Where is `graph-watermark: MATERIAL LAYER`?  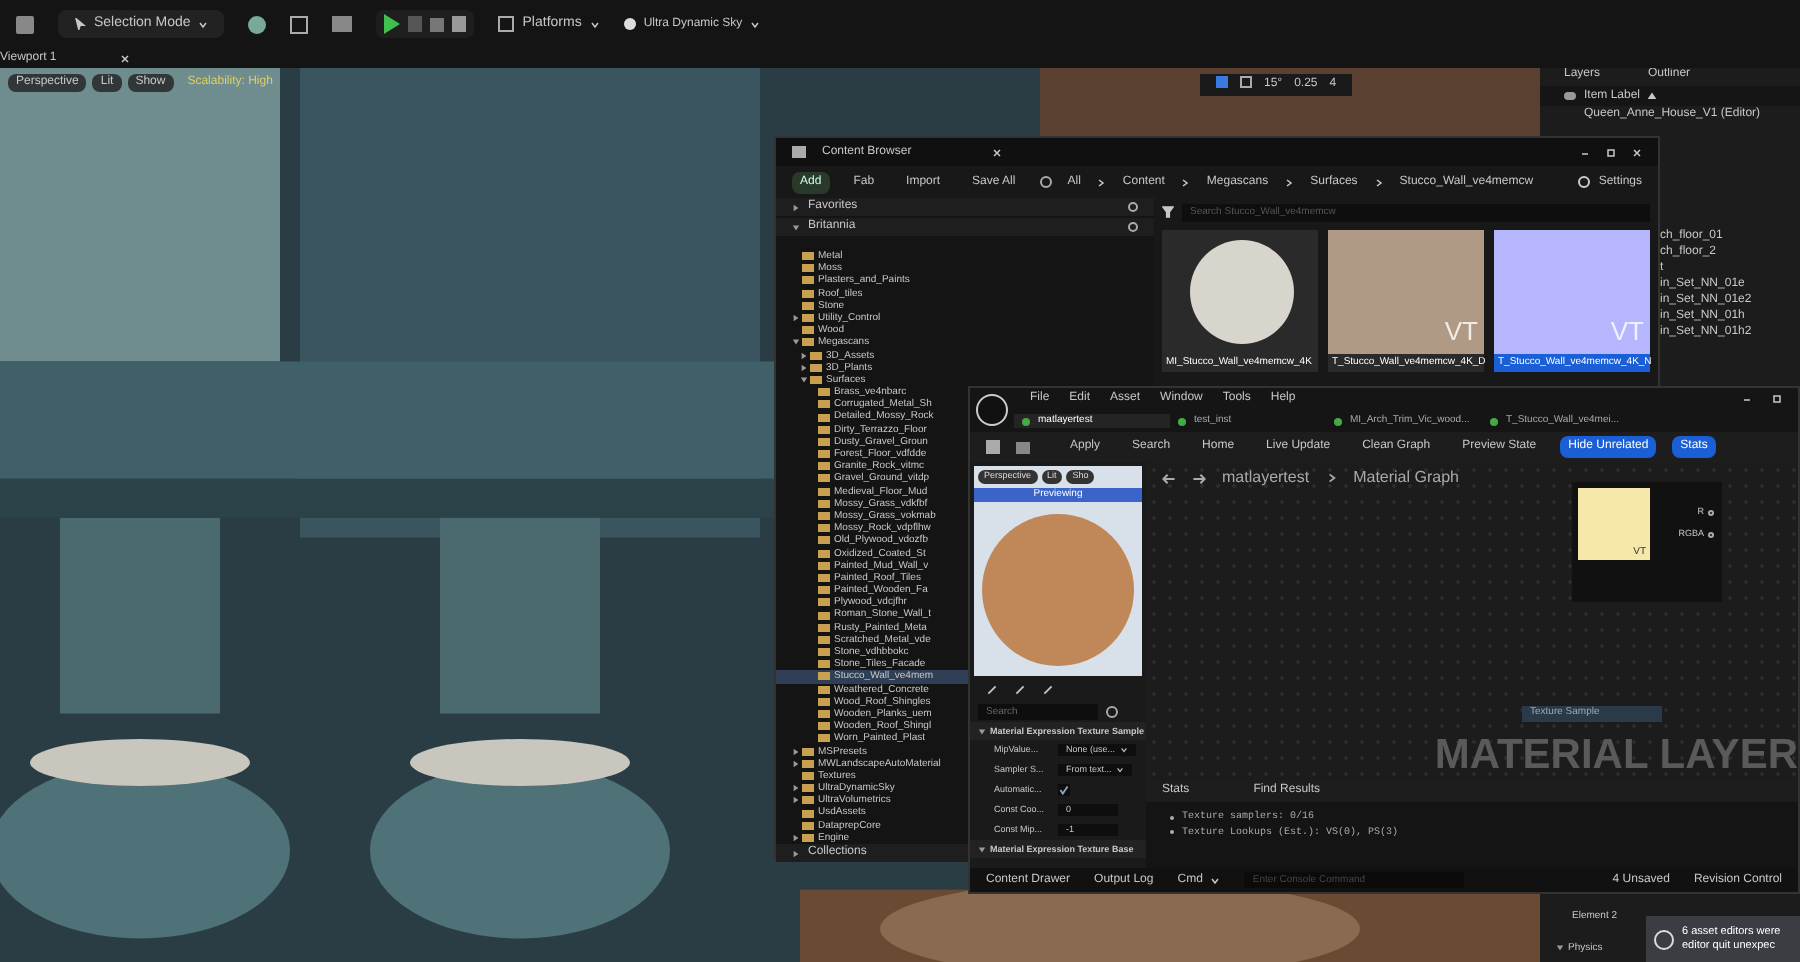
graph-watermark: MATERIAL LAYER is located at coordinates (1616, 756).